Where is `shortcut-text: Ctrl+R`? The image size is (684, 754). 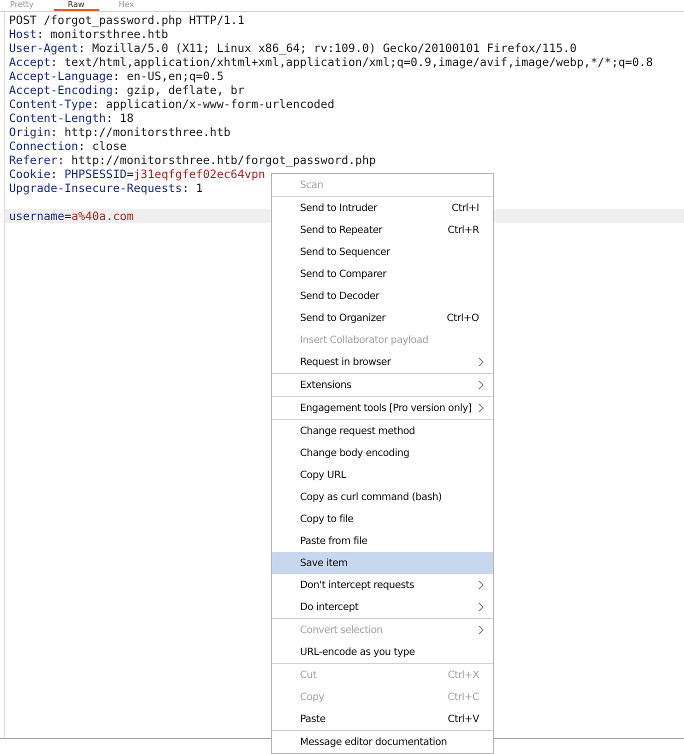 shortcut-text: Ctrl+R is located at coordinates (463, 230).